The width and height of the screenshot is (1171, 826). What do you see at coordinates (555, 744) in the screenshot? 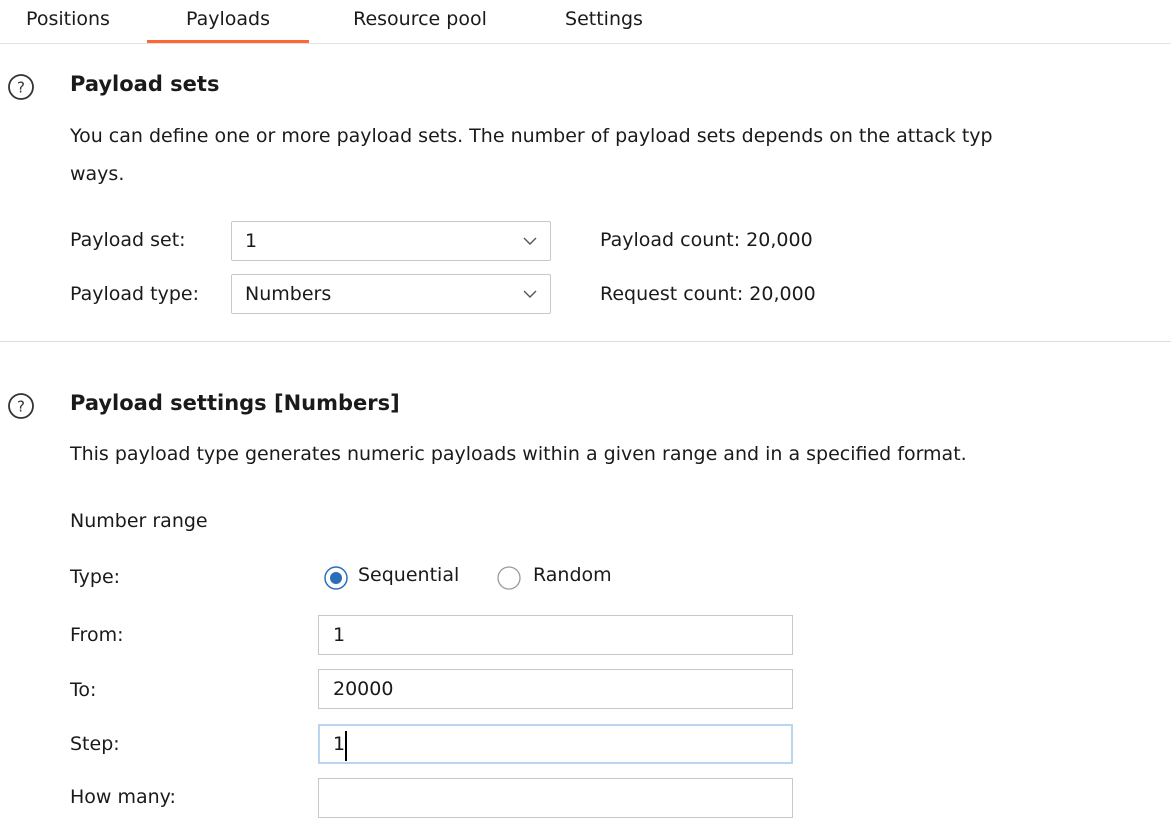
I see `step-input` at bounding box center [555, 744].